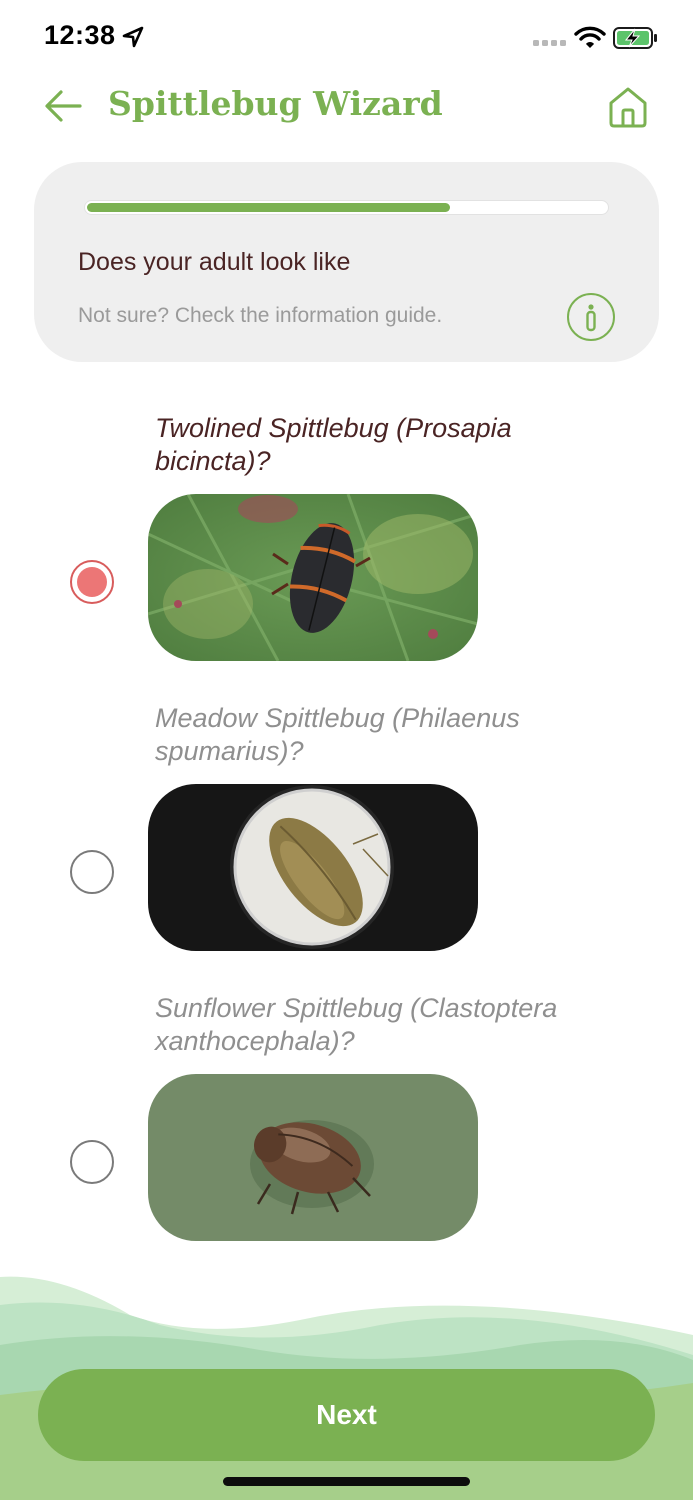 The image size is (693, 1500). I want to click on next-button: Next, so click(346, 1415).